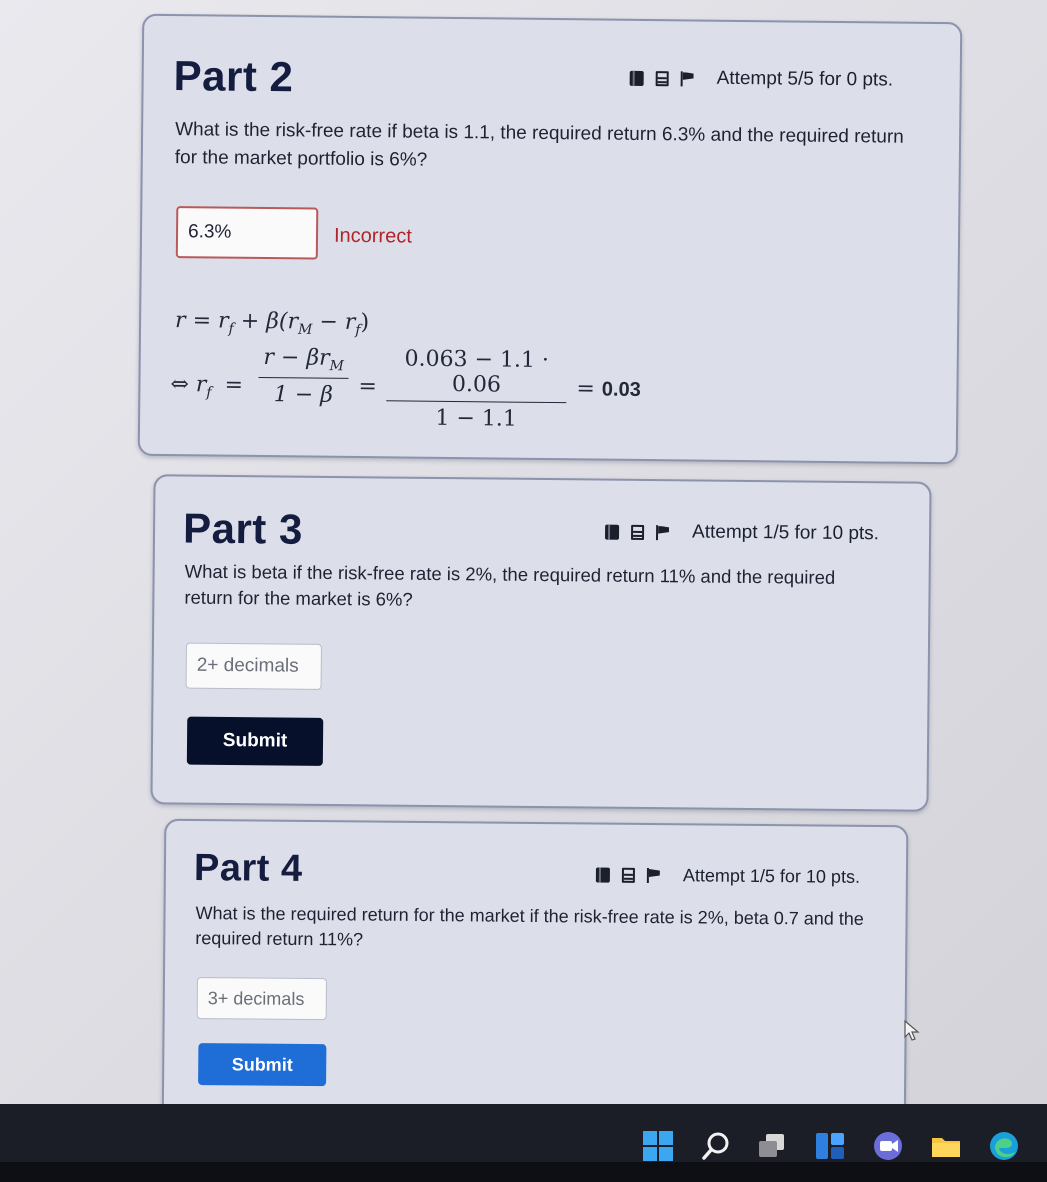 The width and height of the screenshot is (1047, 1182). Describe the element at coordinates (372, 236) in the screenshot. I see `feedback-status: Incorrect` at that location.